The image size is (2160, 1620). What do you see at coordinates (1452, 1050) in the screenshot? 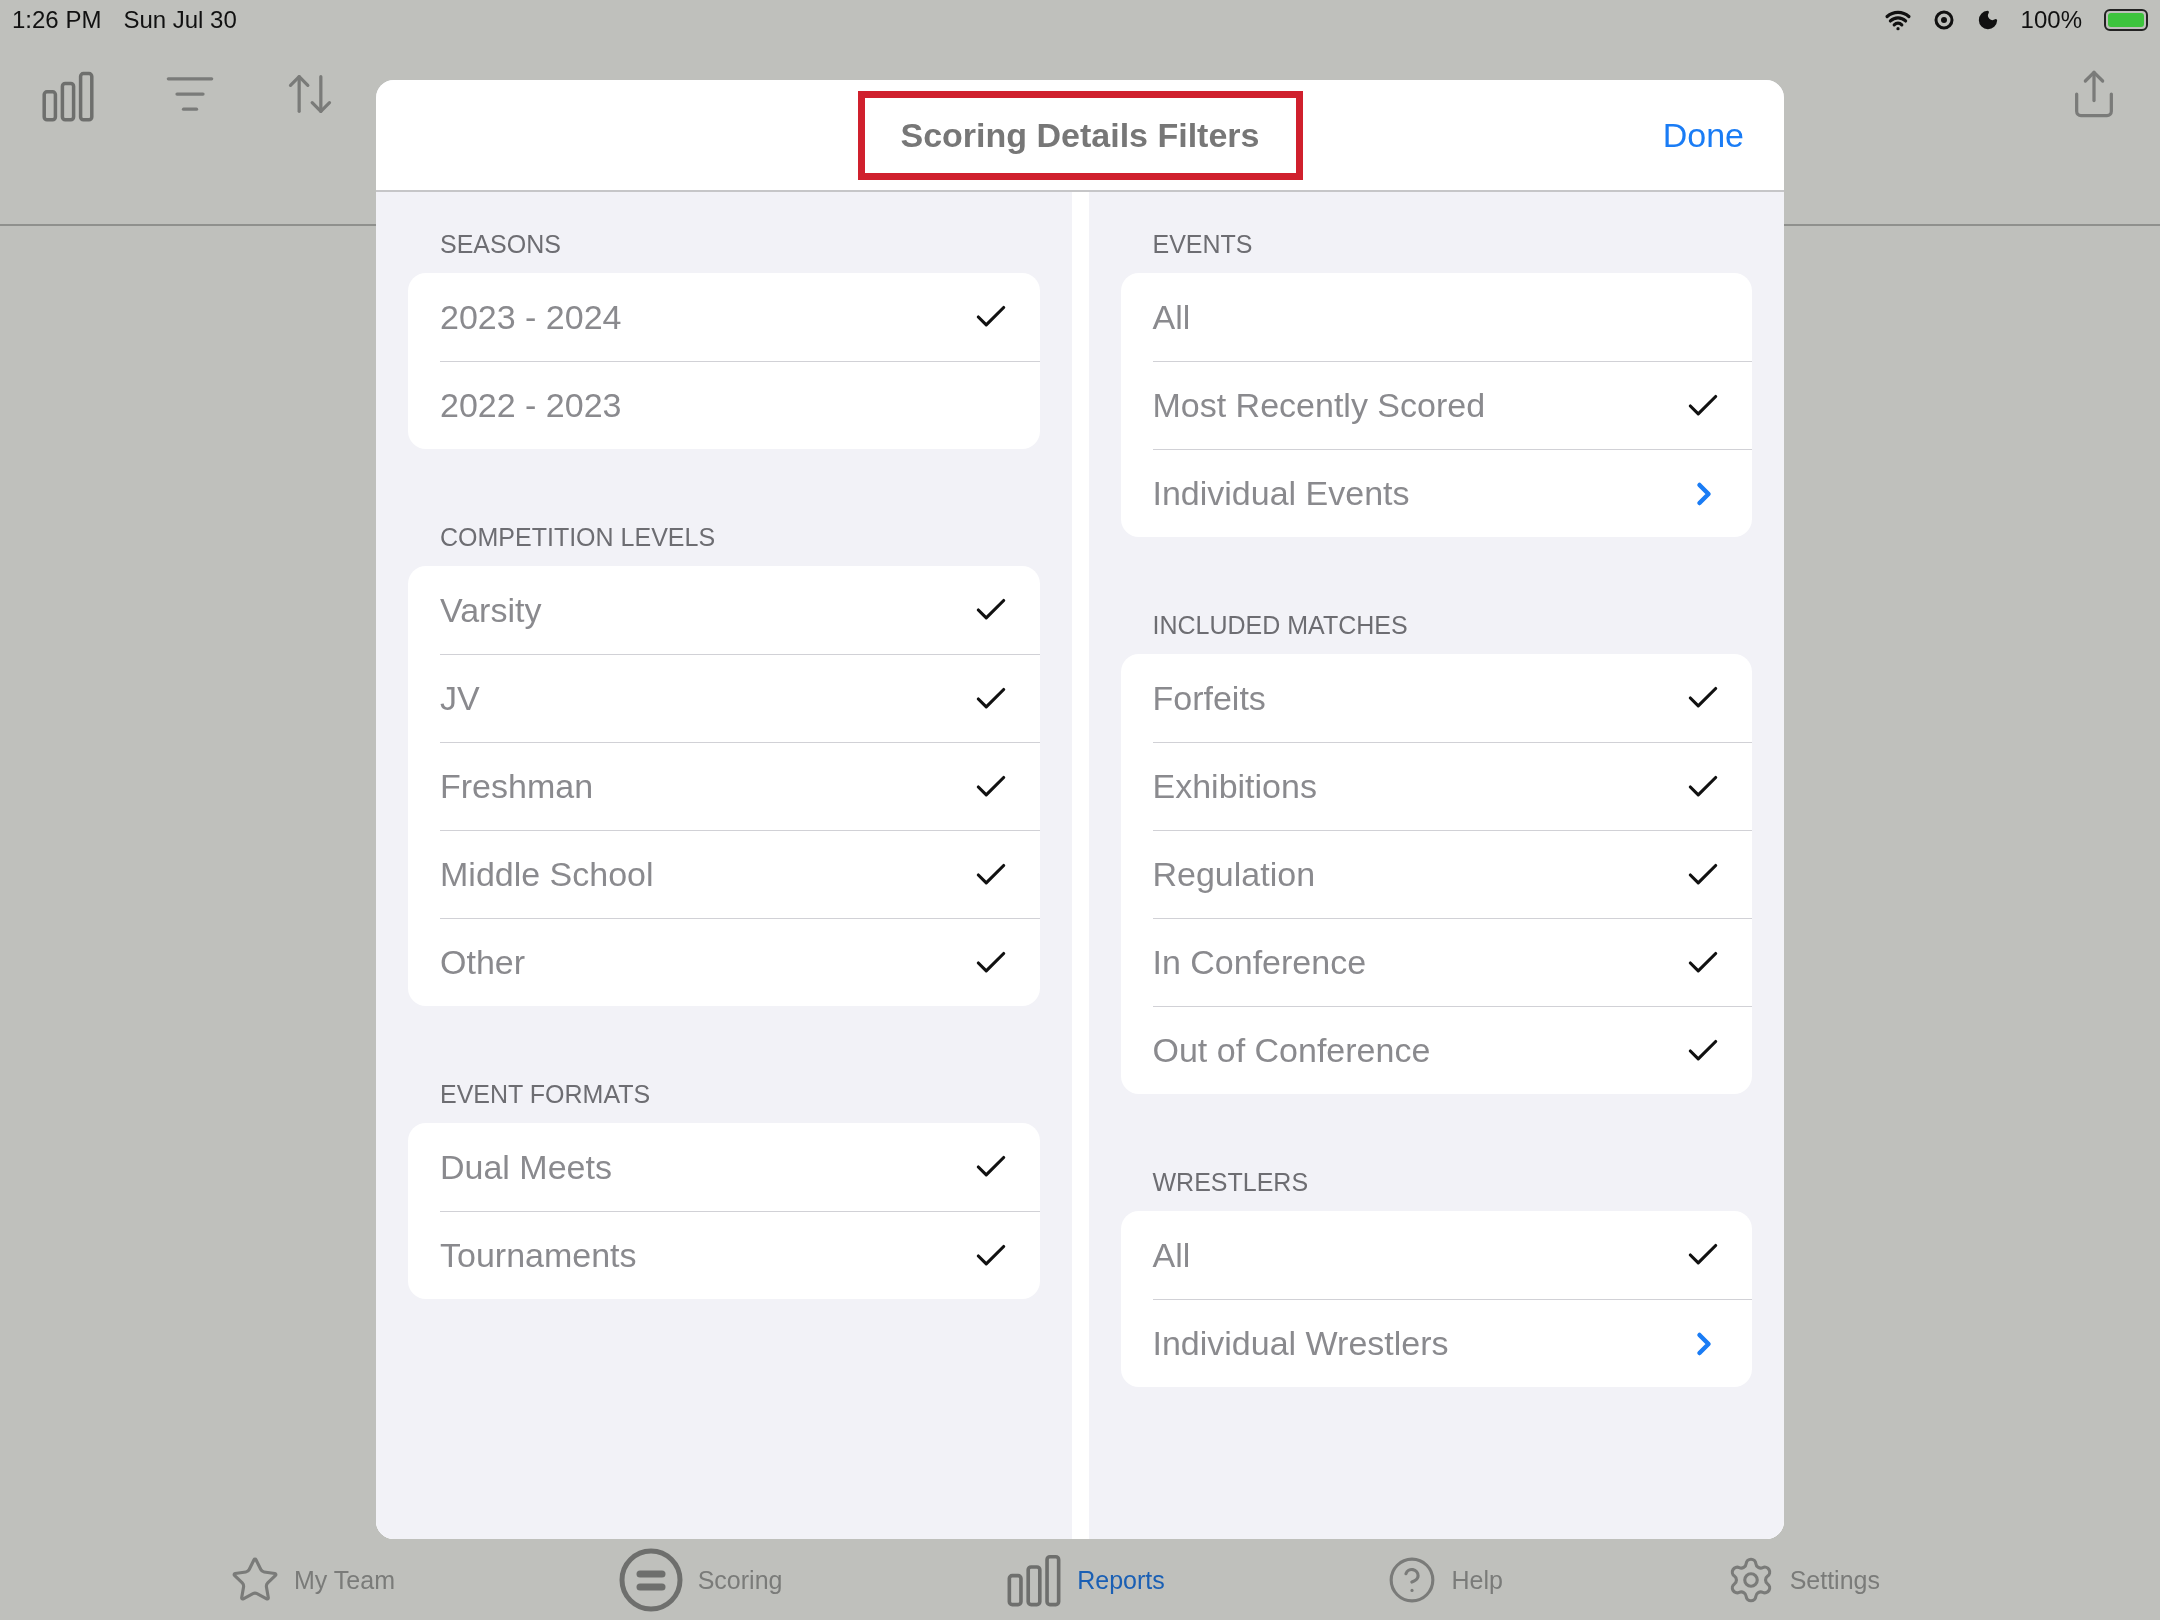
I see `option-row: Out of Conference` at bounding box center [1452, 1050].